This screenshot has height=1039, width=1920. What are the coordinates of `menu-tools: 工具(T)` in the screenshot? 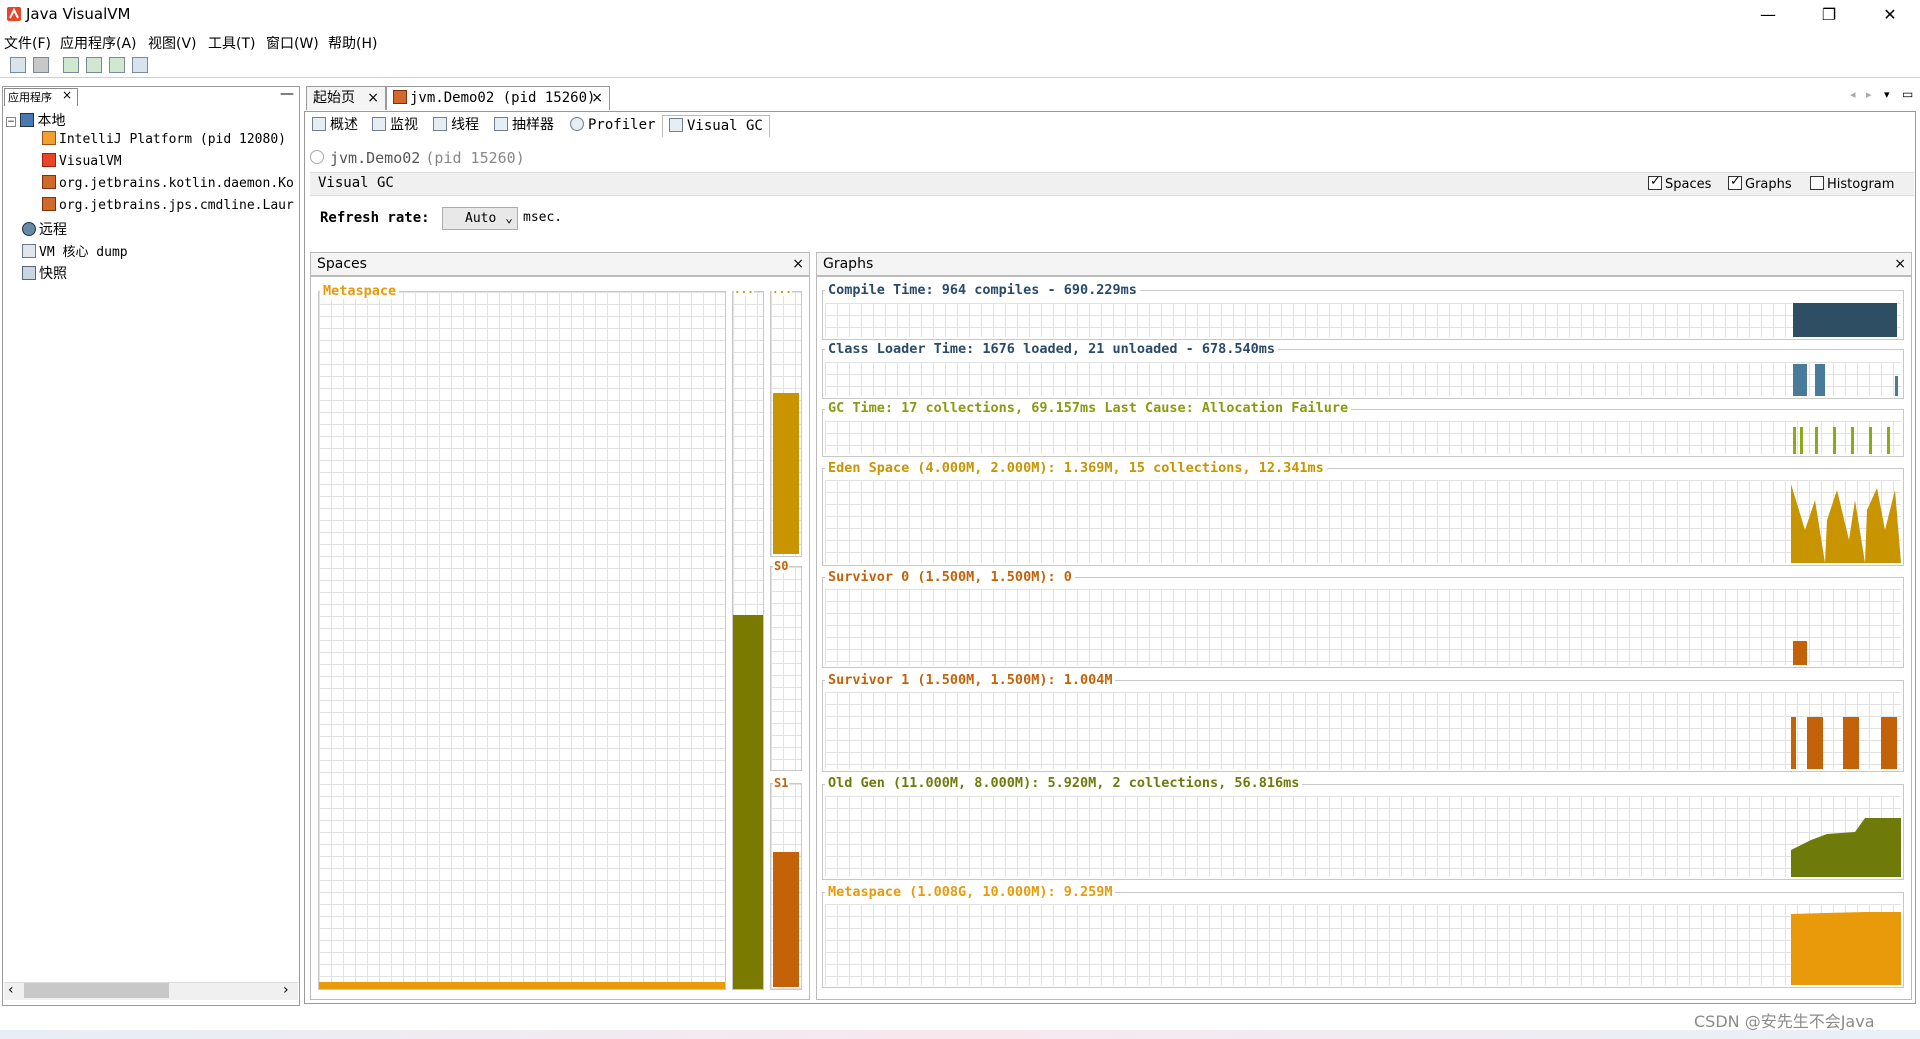 It's located at (231, 43).